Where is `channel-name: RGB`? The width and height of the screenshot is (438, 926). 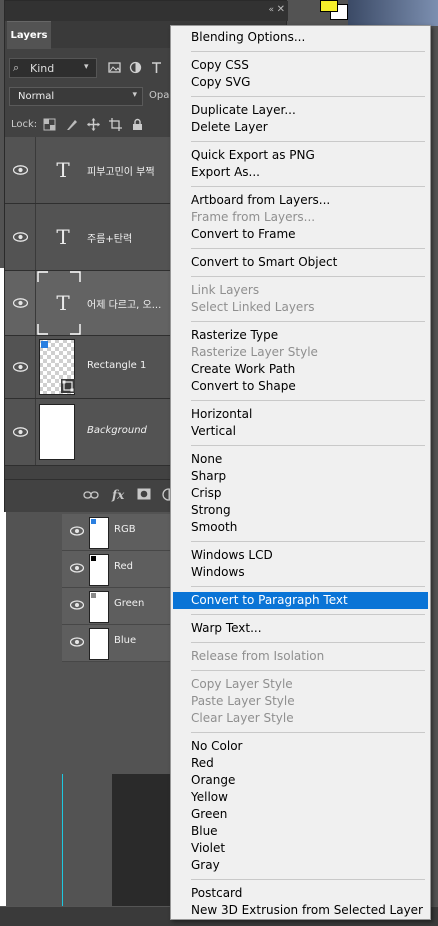 channel-name: RGB is located at coordinates (125, 529).